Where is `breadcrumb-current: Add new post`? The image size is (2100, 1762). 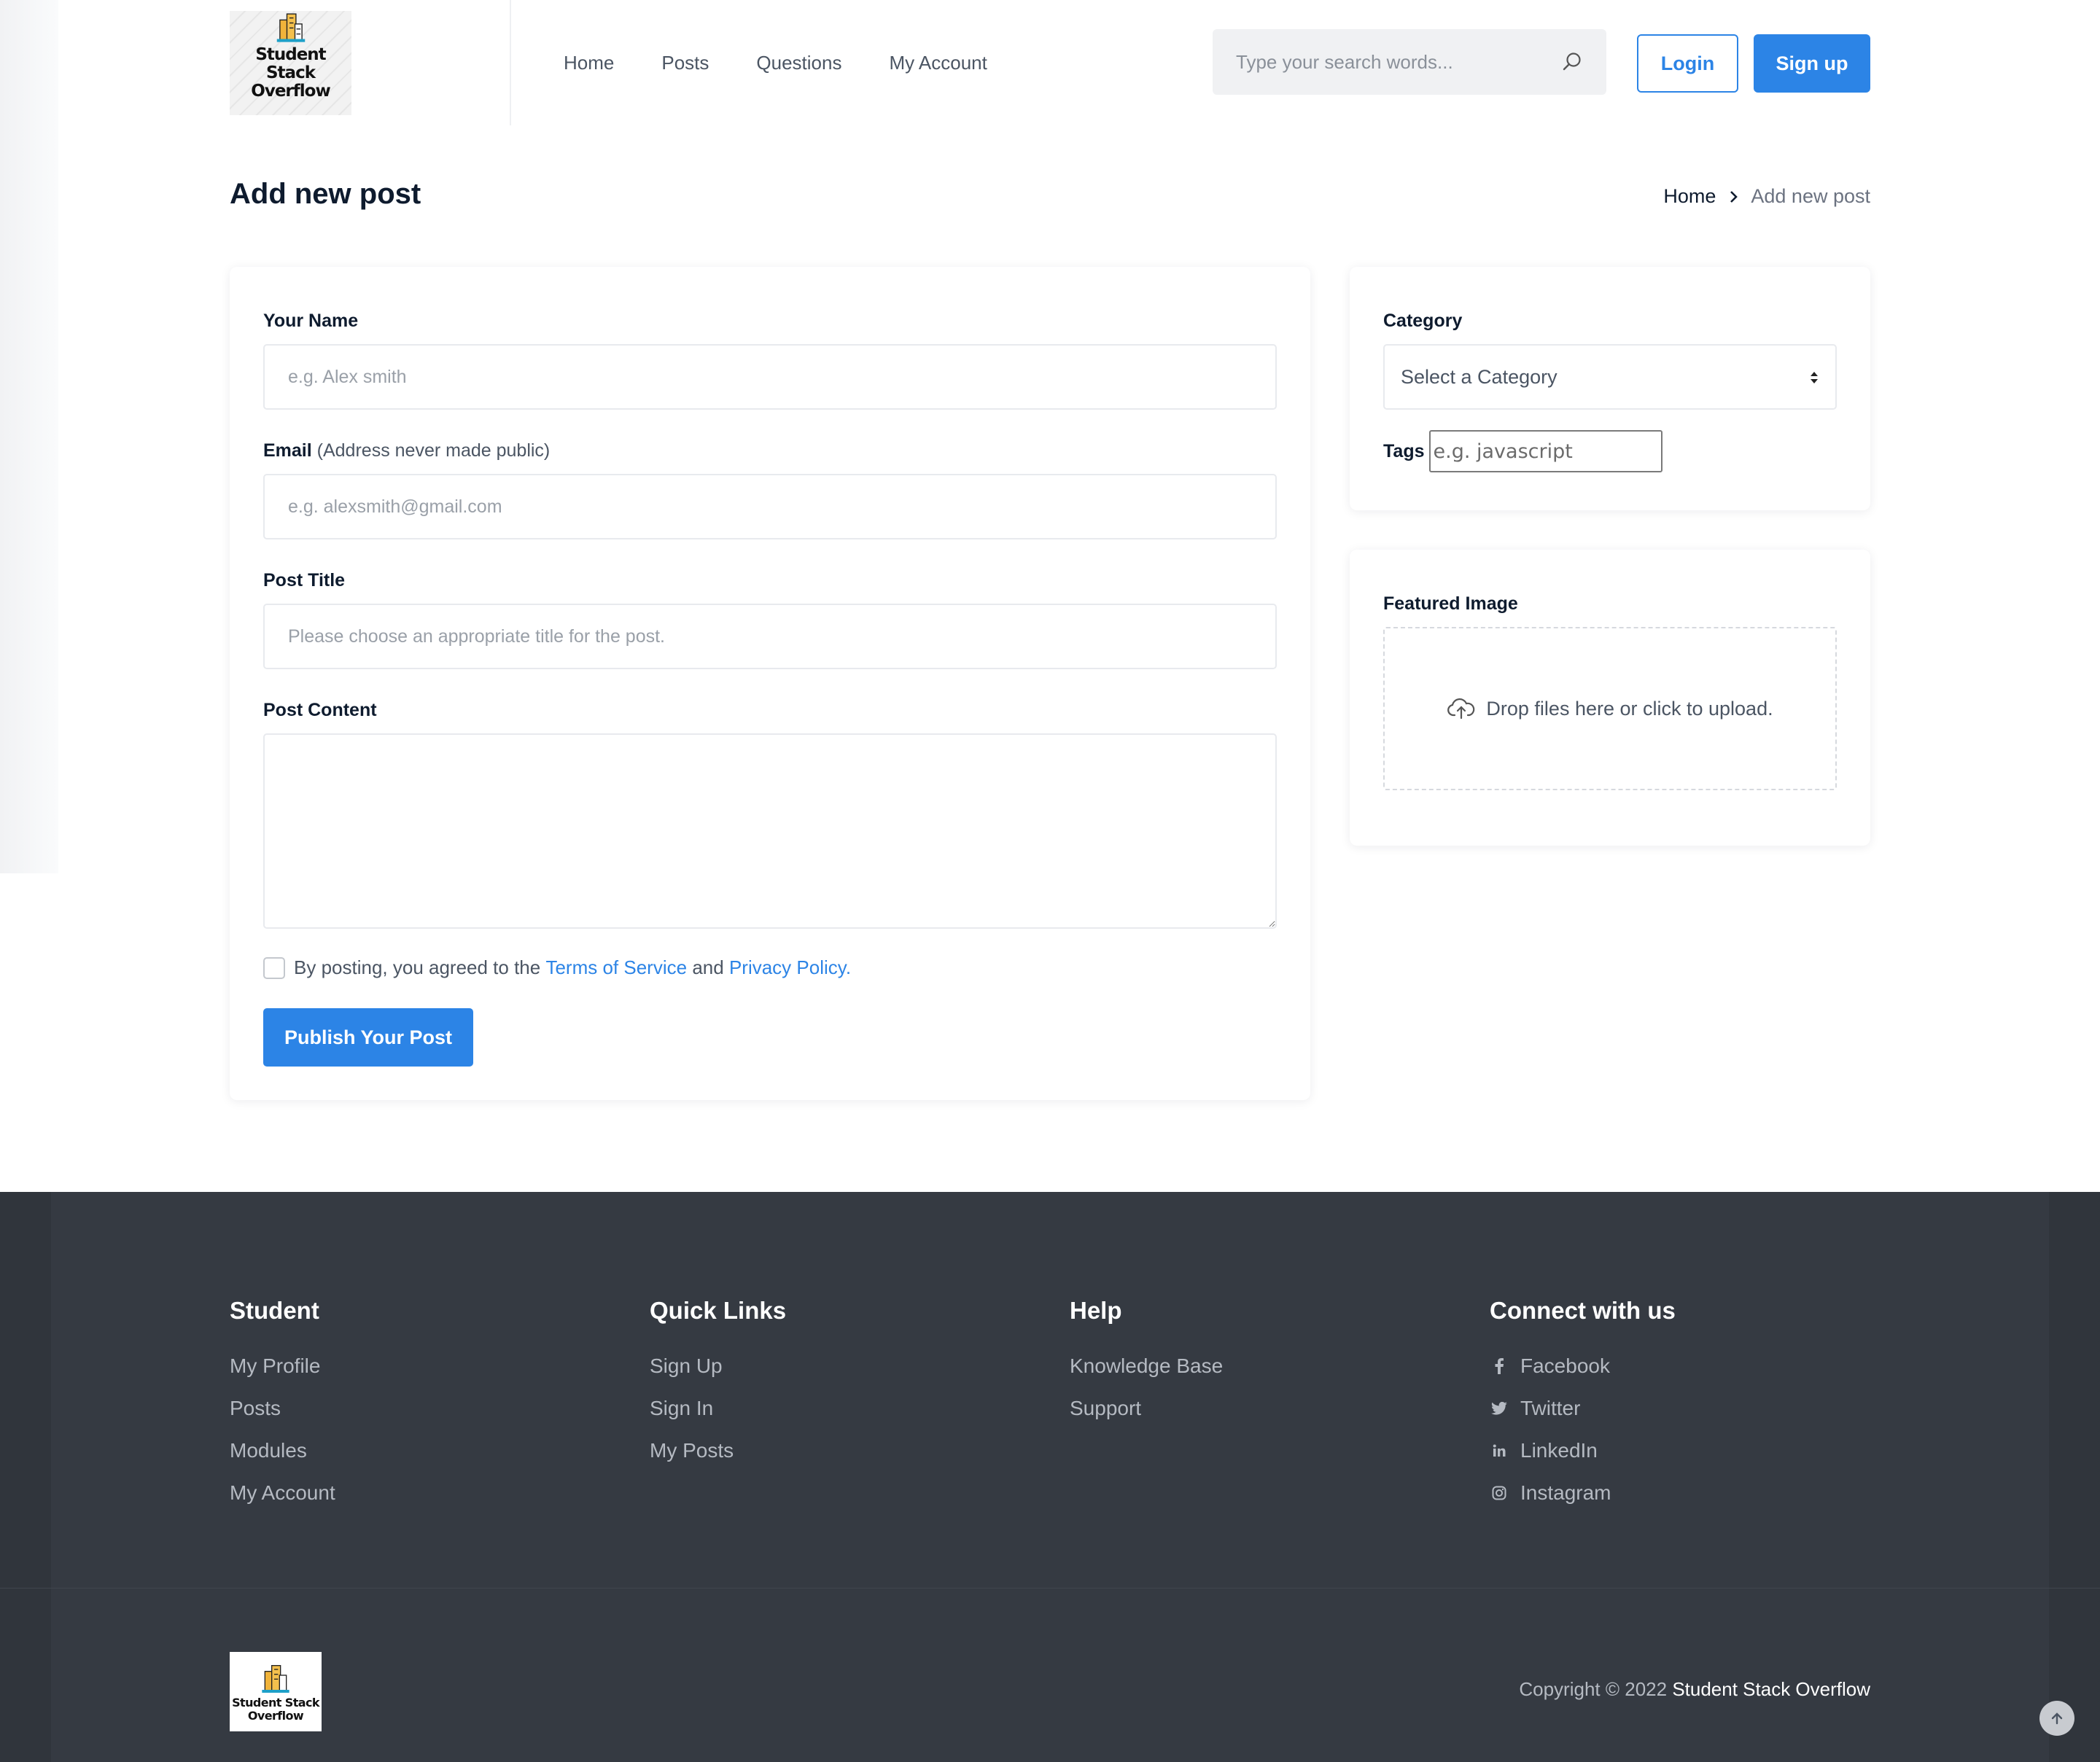
breadcrumb-current: Add new post is located at coordinates (1810, 196).